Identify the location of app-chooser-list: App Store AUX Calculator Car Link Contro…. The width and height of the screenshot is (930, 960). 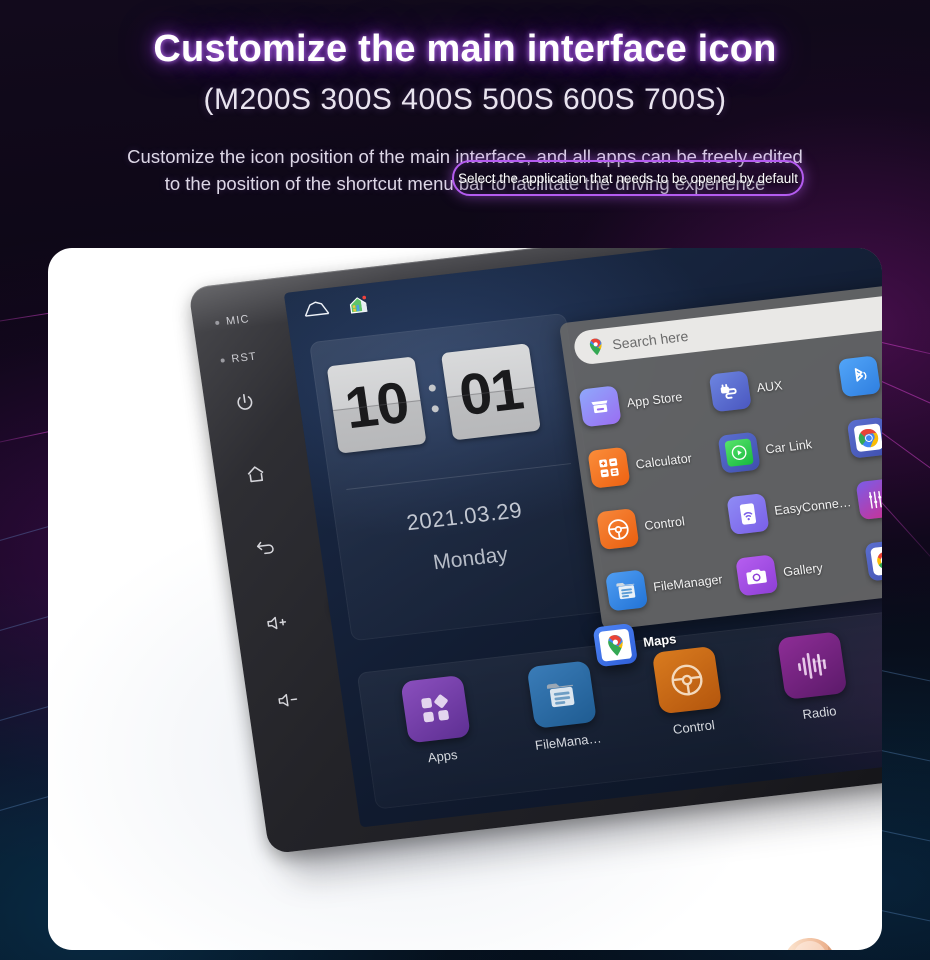
(724, 481).